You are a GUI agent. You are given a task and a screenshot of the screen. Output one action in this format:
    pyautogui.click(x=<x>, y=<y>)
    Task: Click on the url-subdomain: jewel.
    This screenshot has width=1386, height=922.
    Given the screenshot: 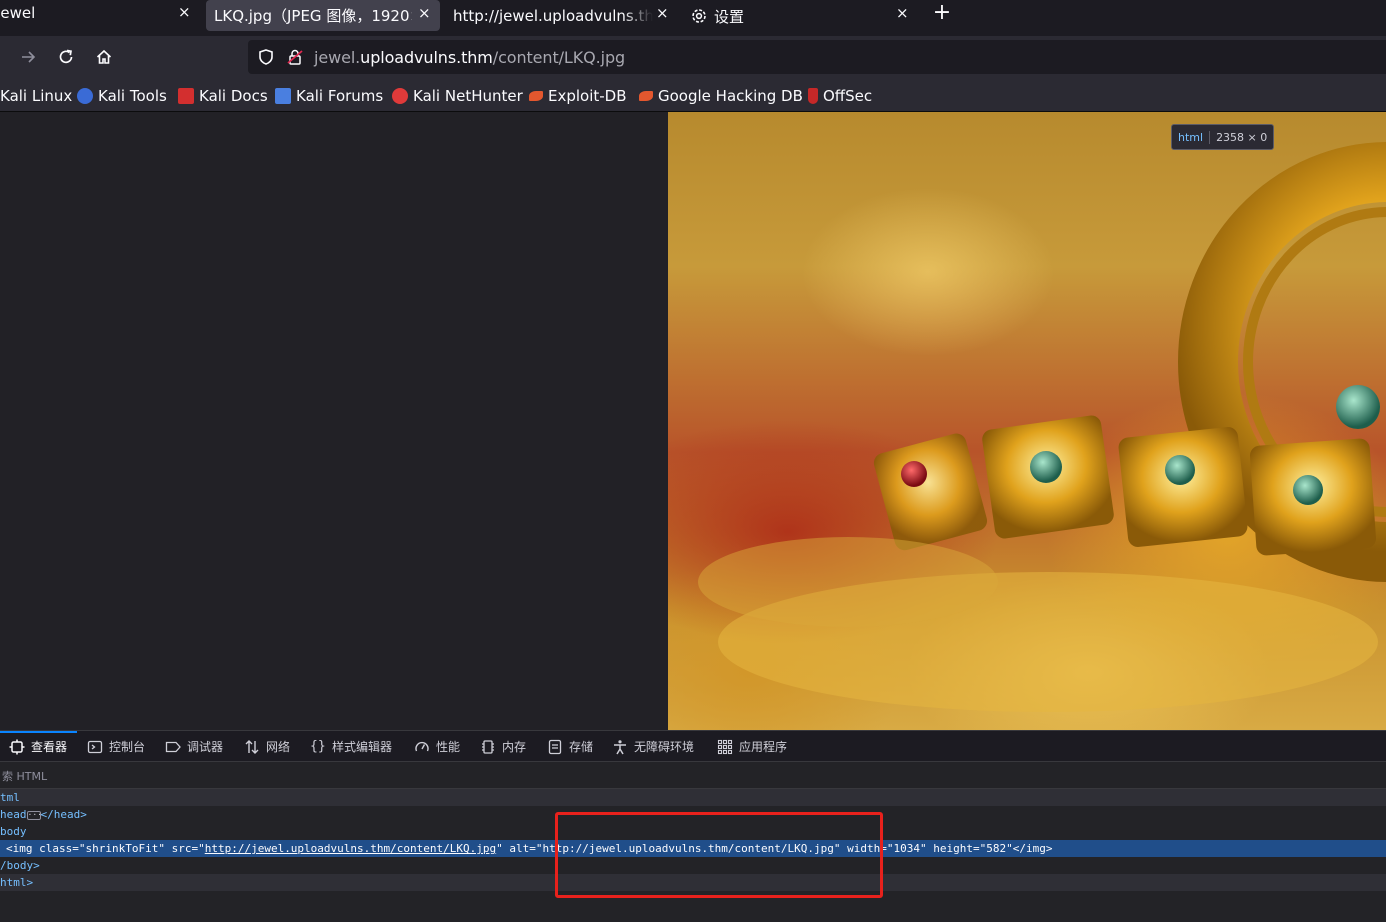 What is the action you would take?
    pyautogui.click(x=337, y=57)
    